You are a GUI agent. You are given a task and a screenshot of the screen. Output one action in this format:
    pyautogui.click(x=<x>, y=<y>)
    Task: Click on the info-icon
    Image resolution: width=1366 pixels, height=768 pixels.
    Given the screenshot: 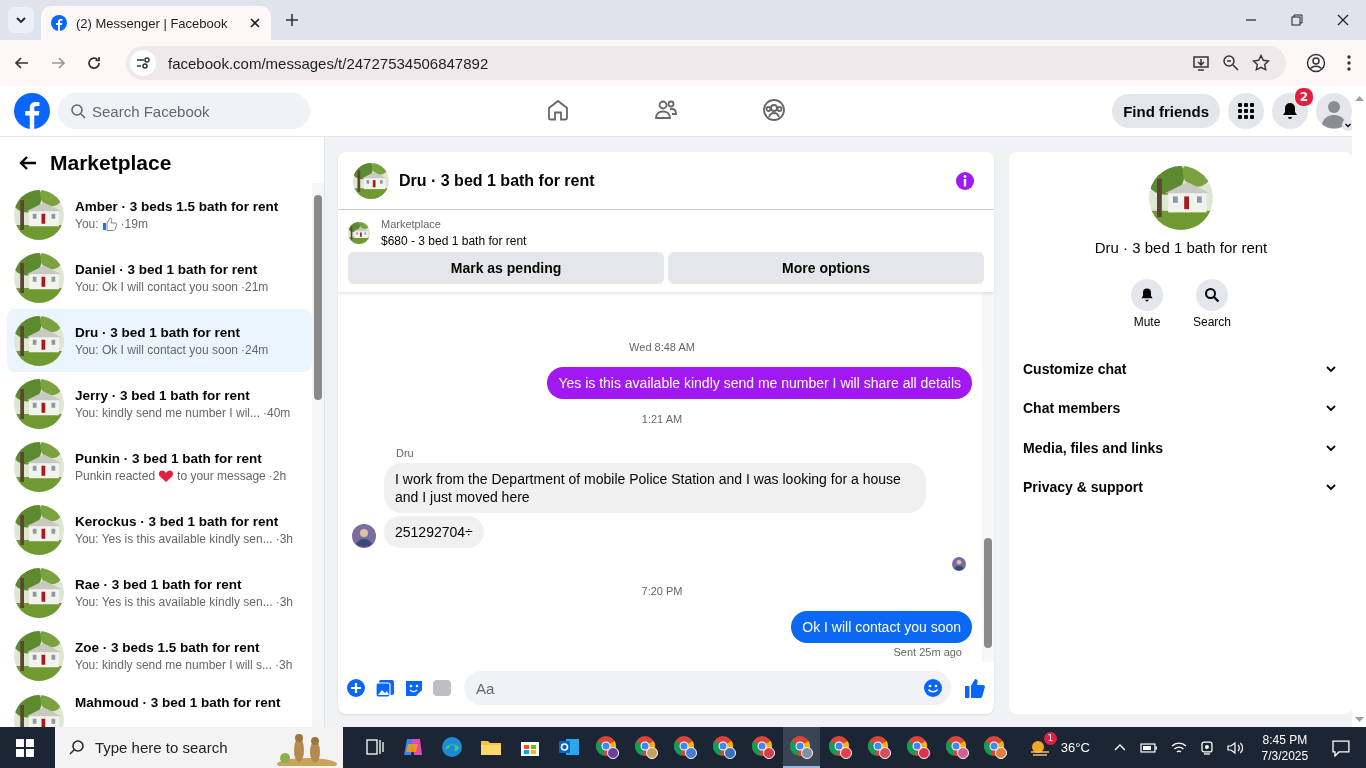 What is the action you would take?
    pyautogui.click(x=965, y=180)
    